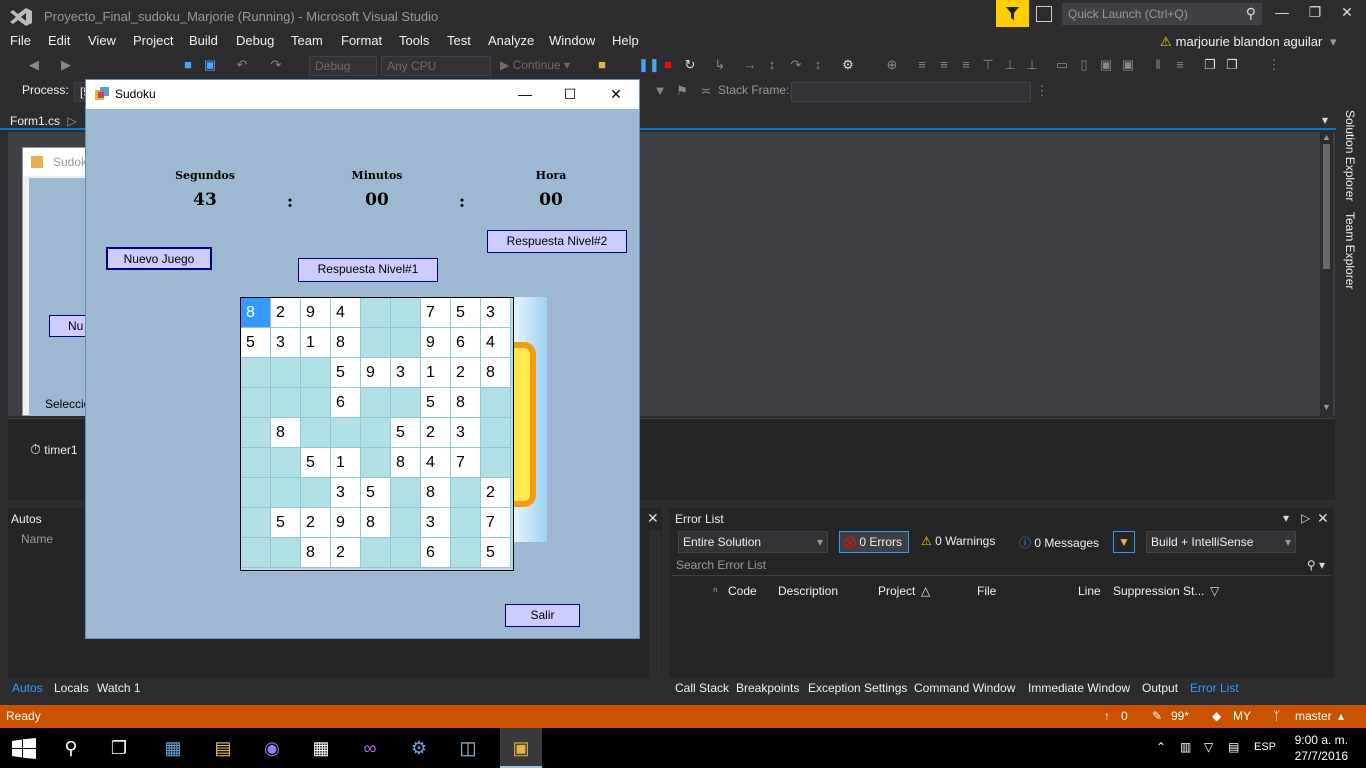 This screenshot has height=768, width=1366. What do you see at coordinates (706, 91) in the screenshot?
I see `thread-icon: ≍` at bounding box center [706, 91].